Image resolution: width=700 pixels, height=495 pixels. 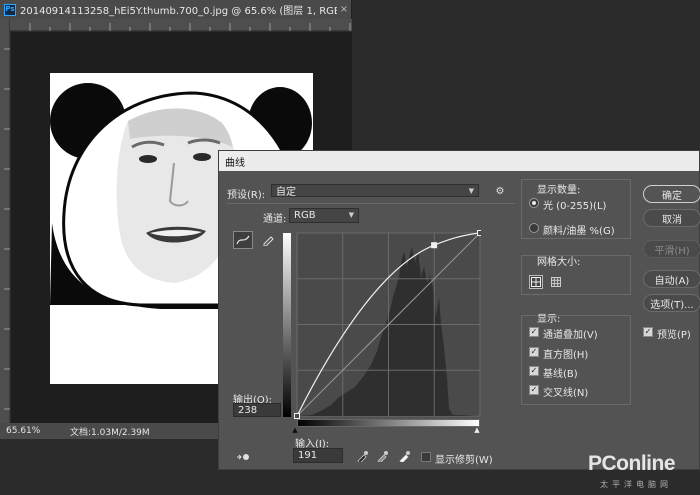 I want to click on input-value: 191, so click(x=308, y=455).